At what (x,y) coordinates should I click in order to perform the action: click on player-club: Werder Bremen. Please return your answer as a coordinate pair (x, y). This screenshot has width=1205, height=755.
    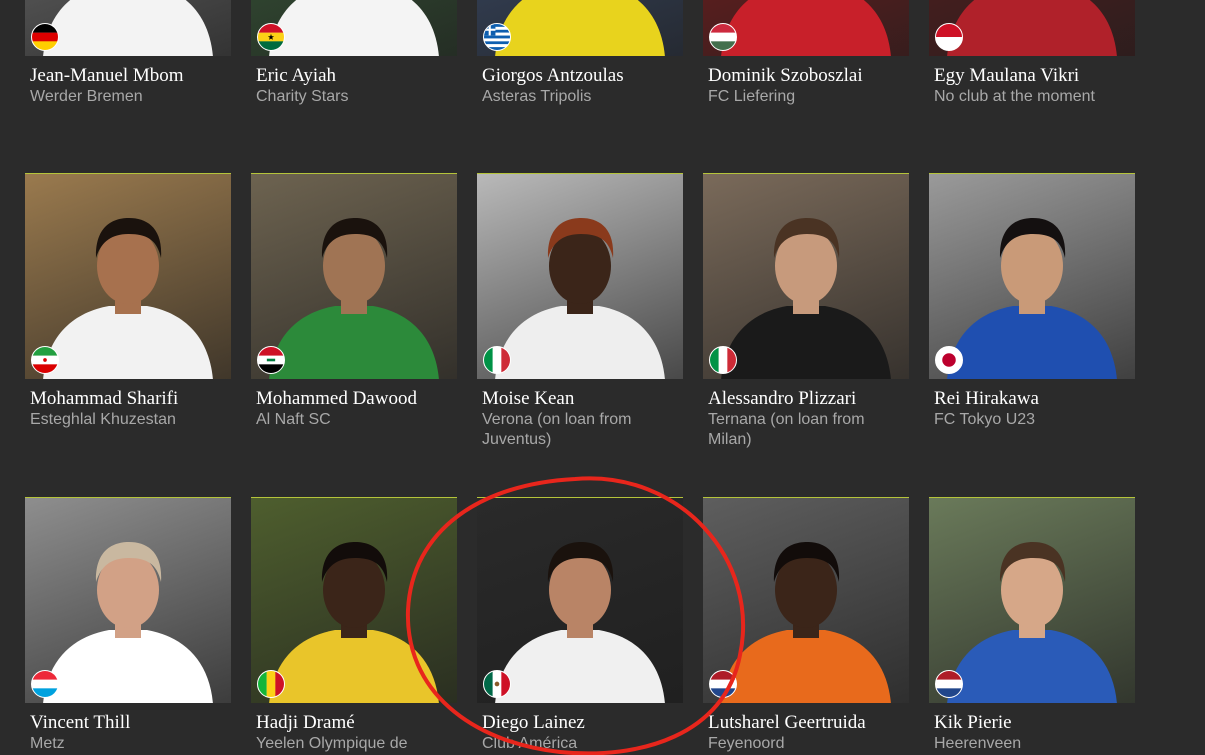
    Looking at the image, I should click on (86, 96).